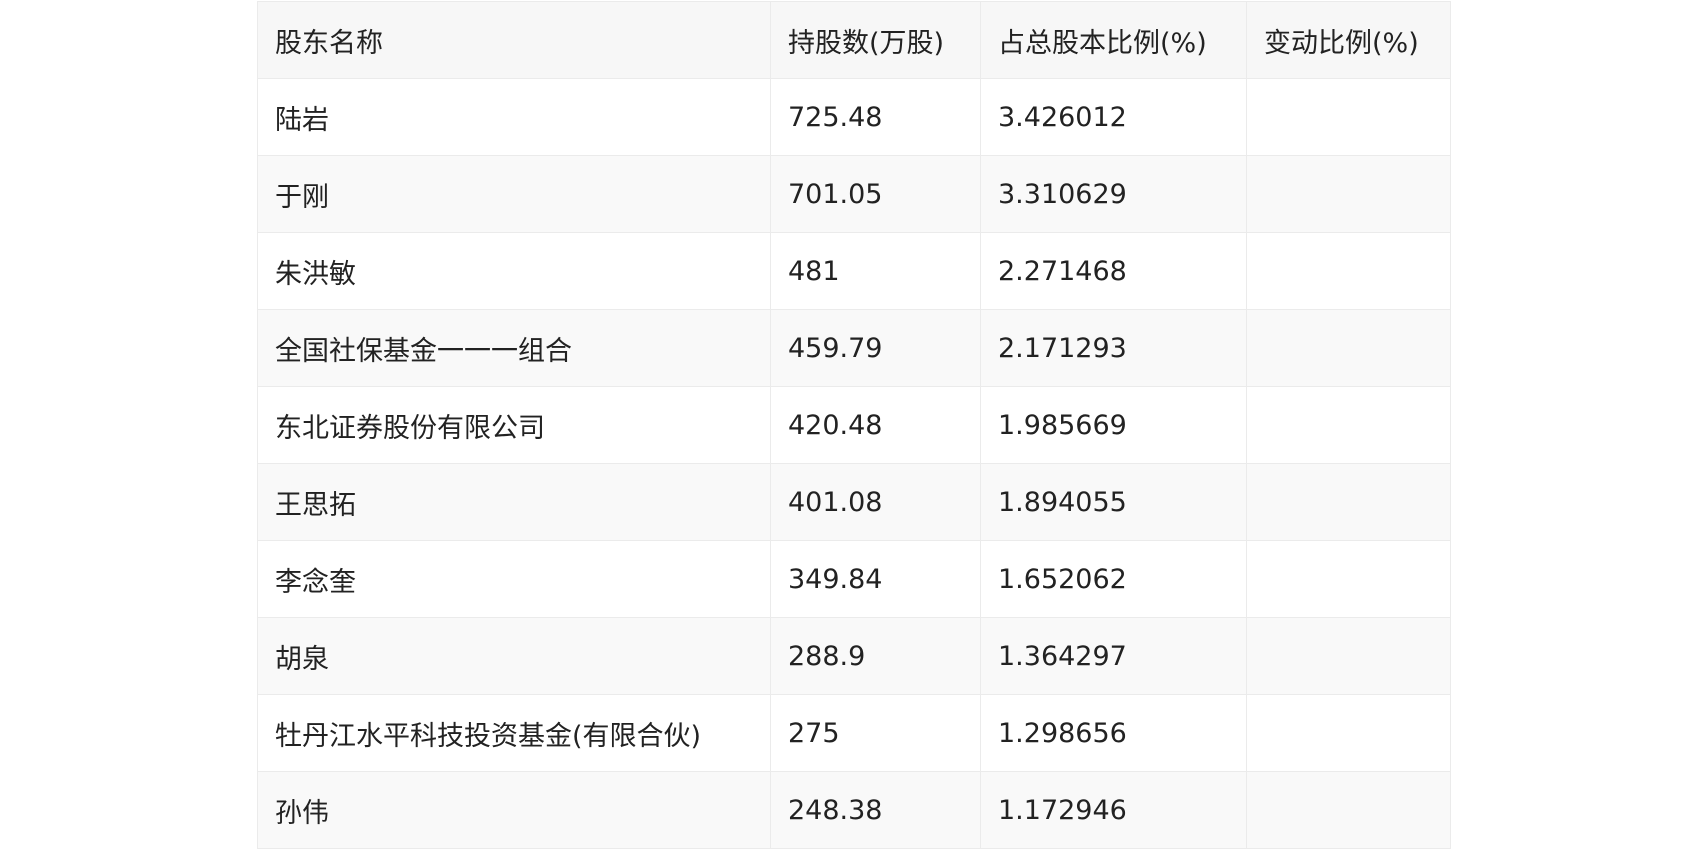  Describe the element at coordinates (1113, 40) in the screenshot. I see `header-share-ratio: 占总股本比例(%)` at that location.